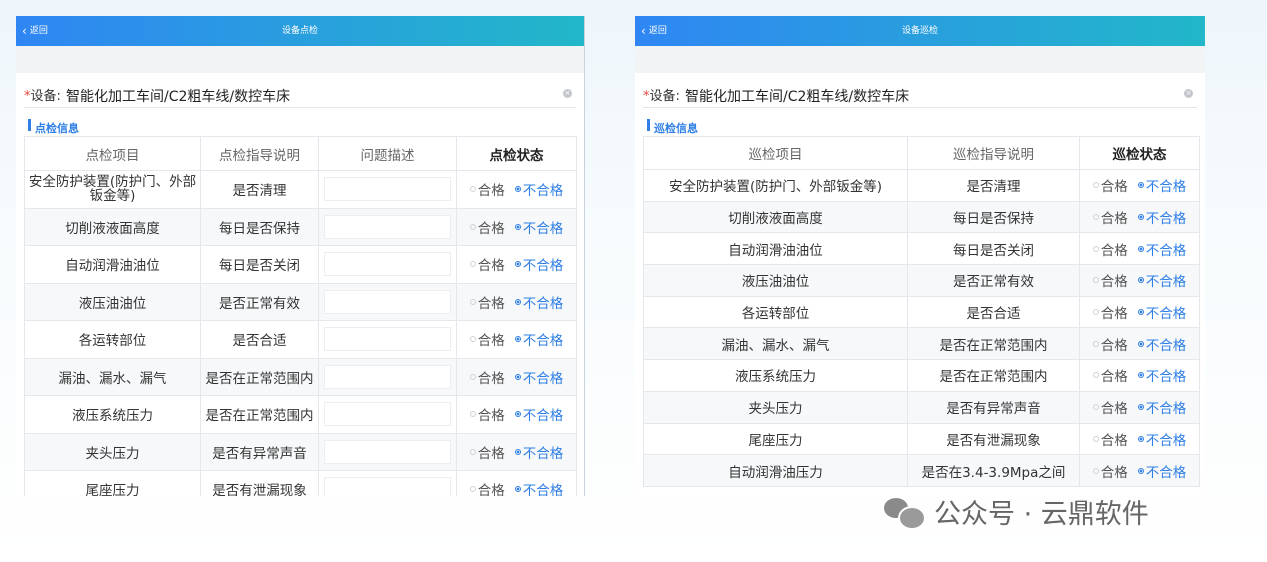 The width and height of the screenshot is (1267, 562). Describe the element at coordinates (920, 59) in the screenshot. I see `spacer-bar` at that location.